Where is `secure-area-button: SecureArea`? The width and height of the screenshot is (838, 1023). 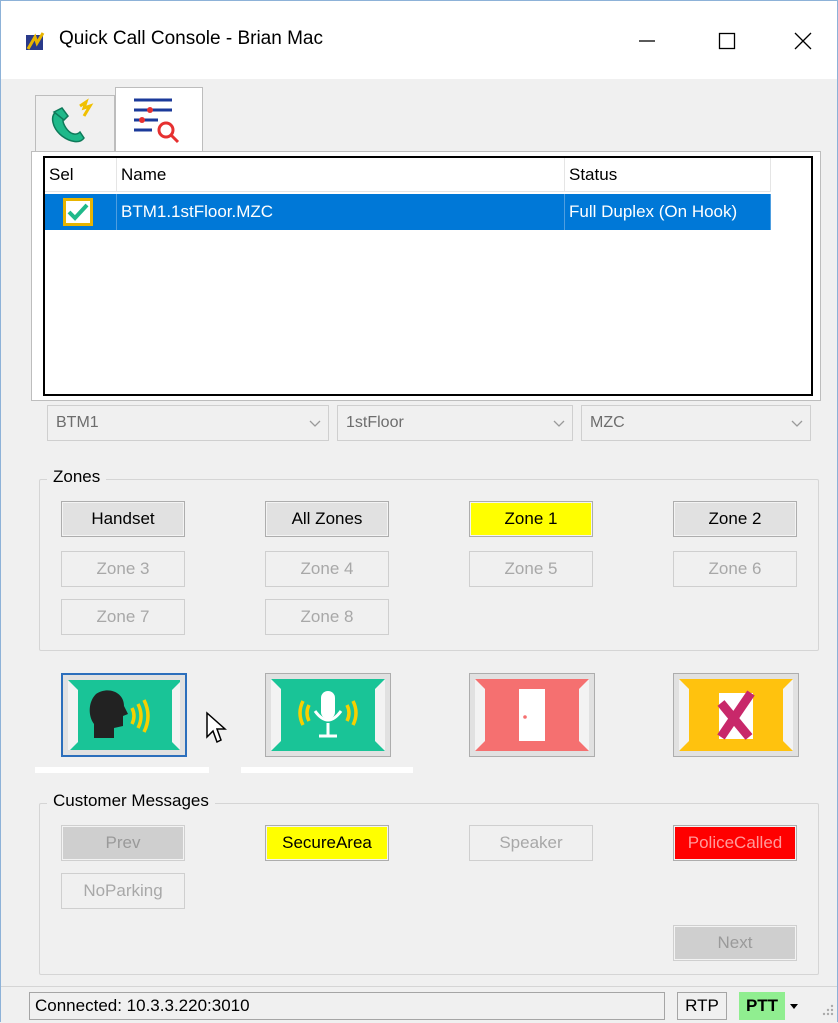
secure-area-button: SecureArea is located at coordinates (327, 843).